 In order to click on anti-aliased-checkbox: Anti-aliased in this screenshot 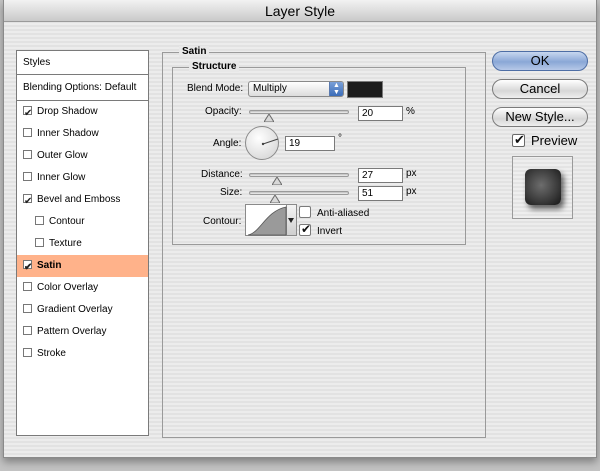, I will do `click(334, 212)`.